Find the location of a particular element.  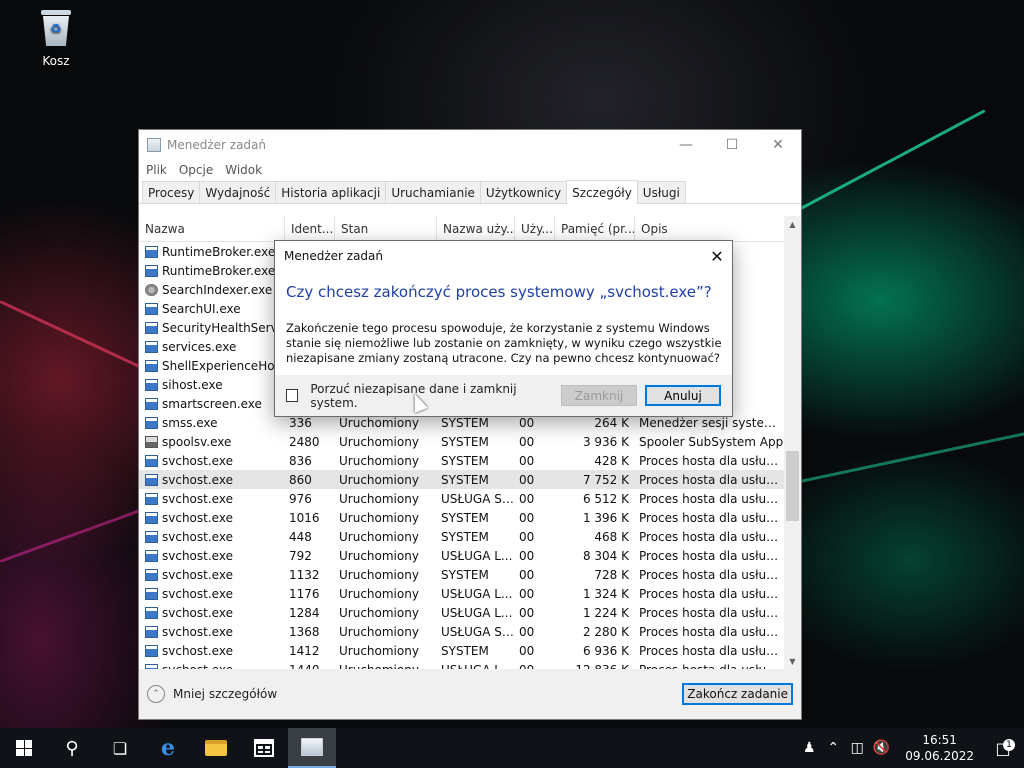

people-icon: ♟ is located at coordinates (809, 748).